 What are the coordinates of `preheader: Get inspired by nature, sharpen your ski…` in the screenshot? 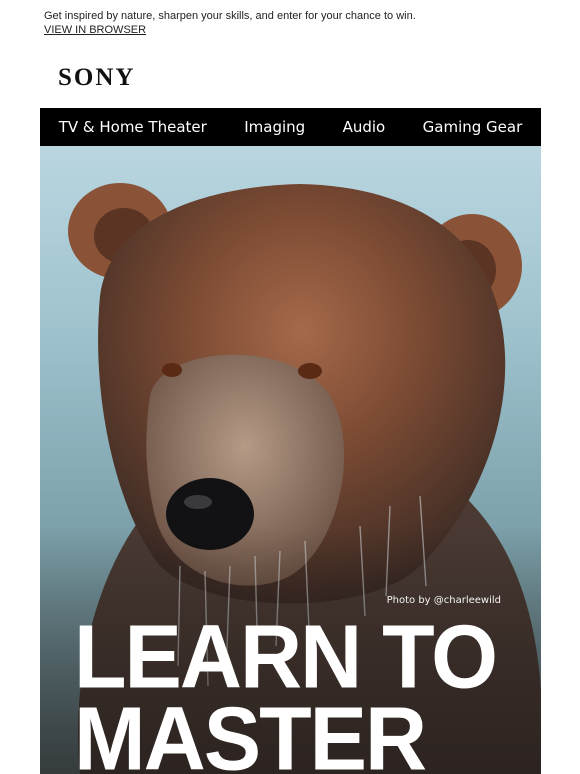 It's located at (230, 23).